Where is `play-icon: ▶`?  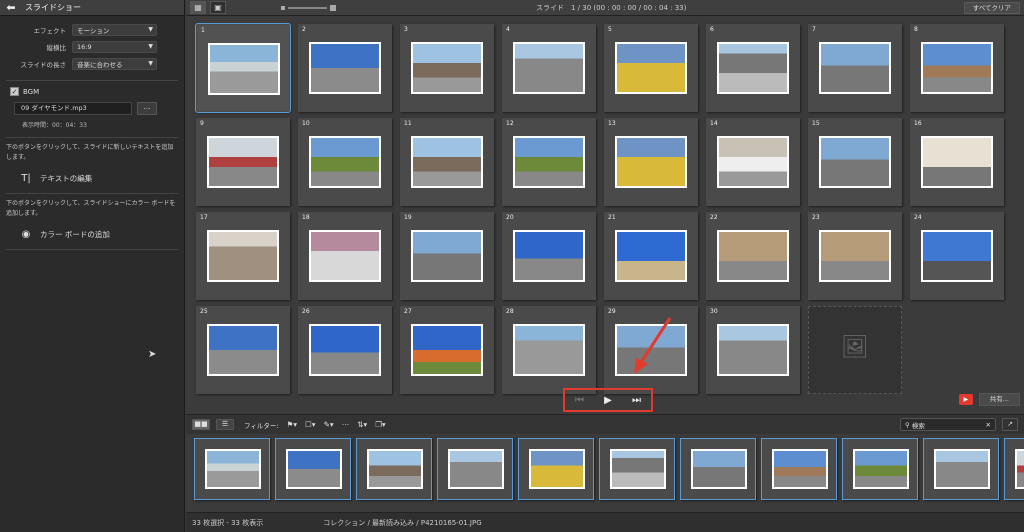 play-icon: ▶ is located at coordinates (608, 400).